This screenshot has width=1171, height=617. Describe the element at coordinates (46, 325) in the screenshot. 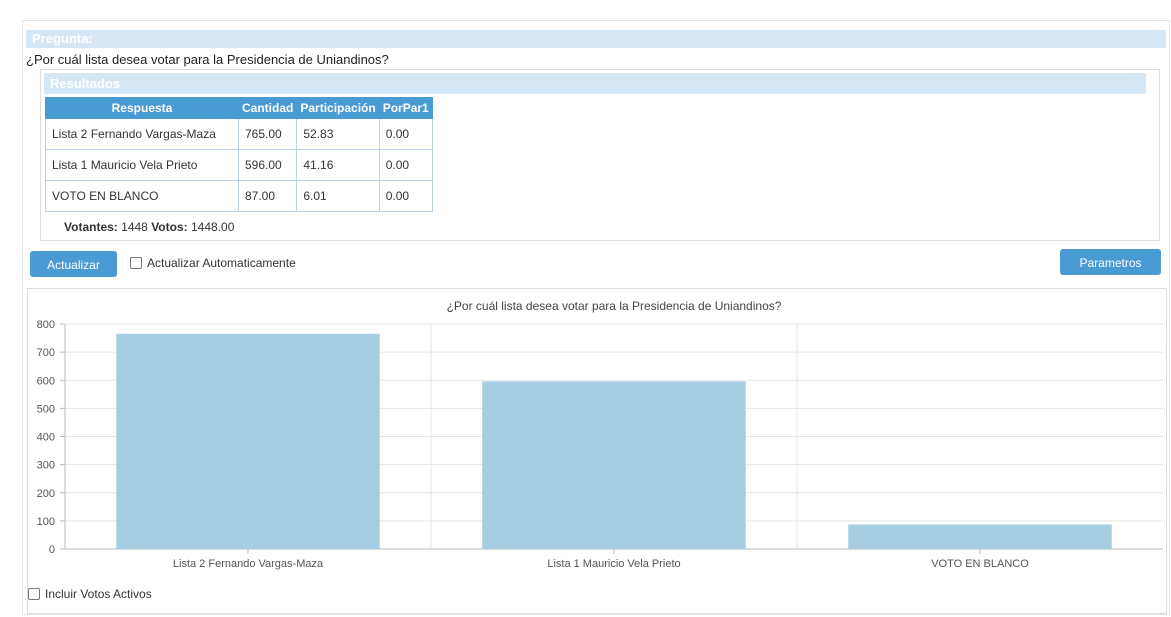

I see `y-tick-label: 800` at that location.